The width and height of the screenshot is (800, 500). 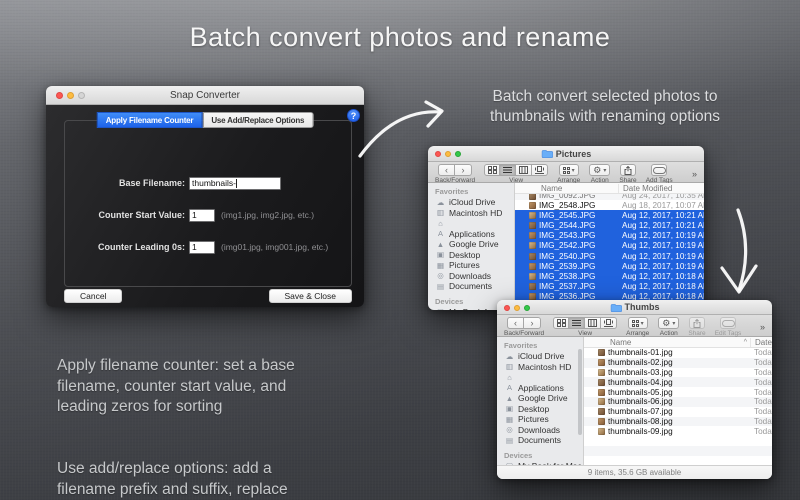 I want to click on sidebar-item-label: Google Drive, so click(x=474, y=244).